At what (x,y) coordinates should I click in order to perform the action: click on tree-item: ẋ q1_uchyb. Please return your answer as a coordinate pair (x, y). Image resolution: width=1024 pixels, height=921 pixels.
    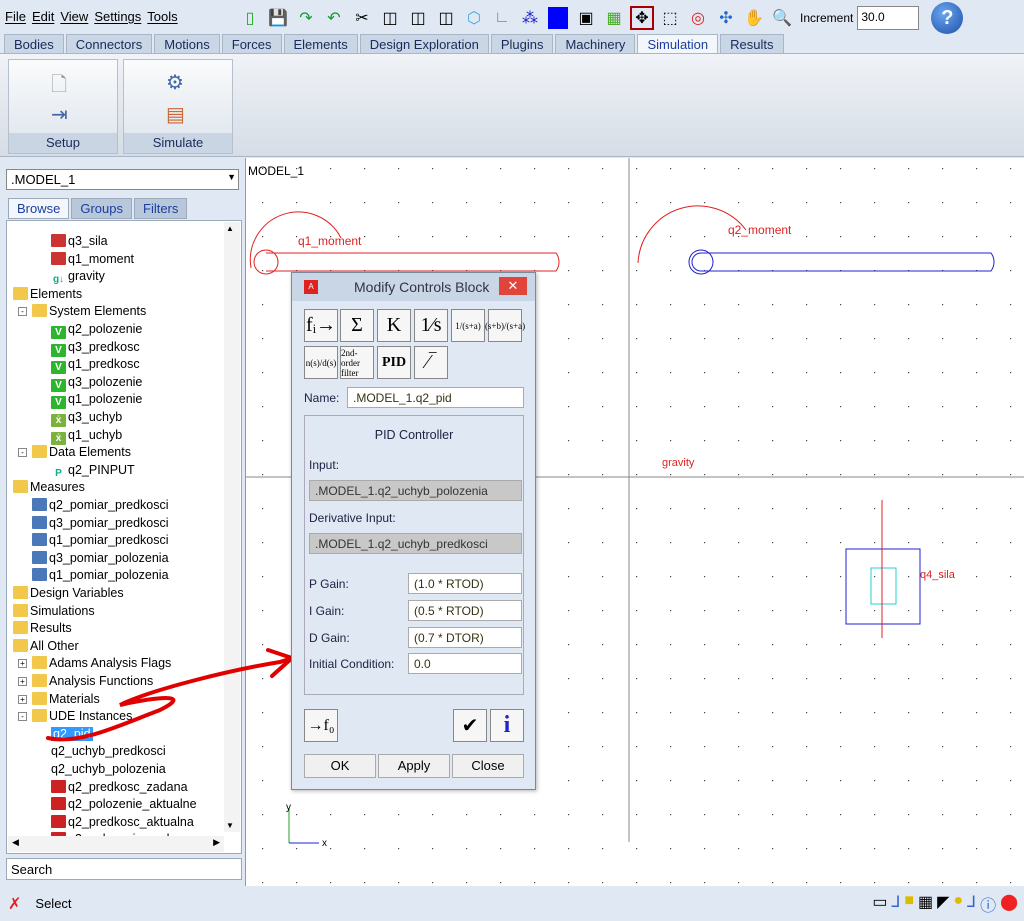
    Looking at the image, I should click on (86, 436).